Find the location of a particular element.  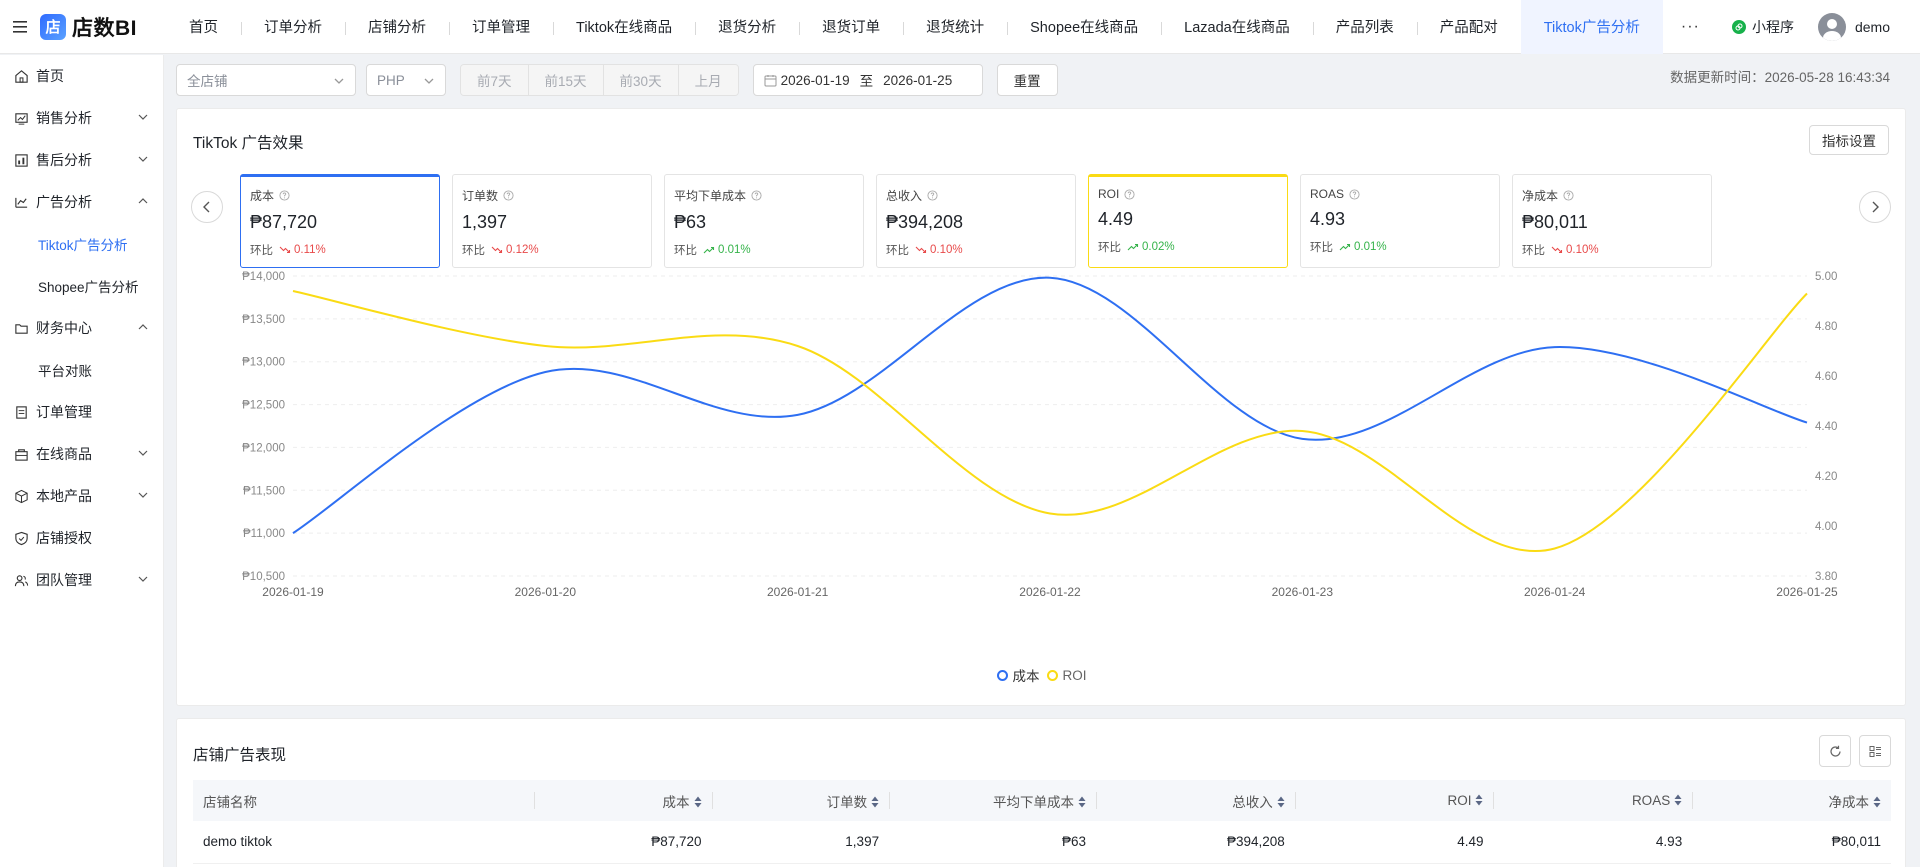

sales-icon is located at coordinates (21, 118).